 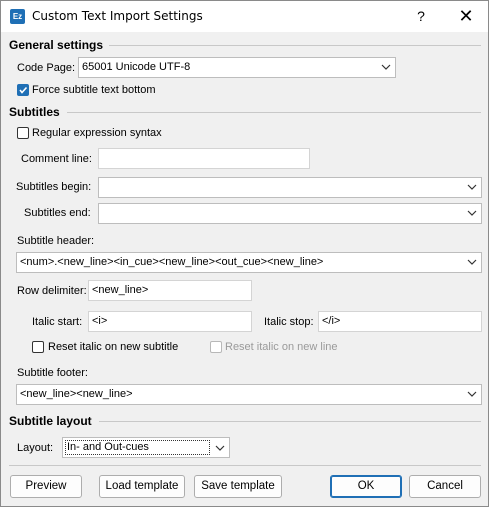 I want to click on layout-label: Layout:, so click(x=35, y=448).